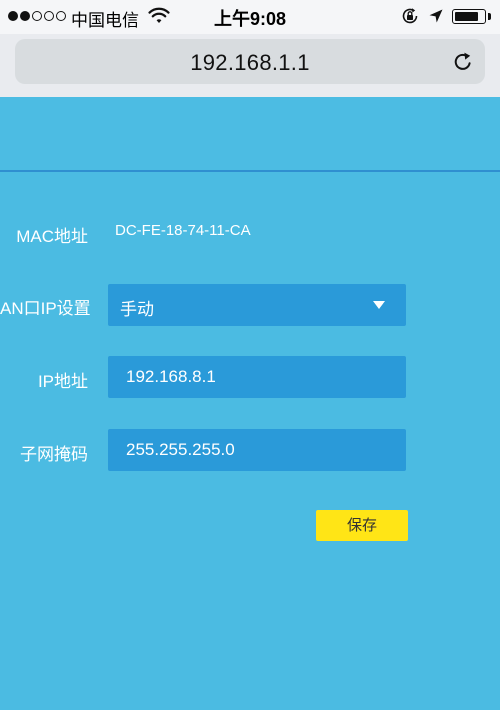  What do you see at coordinates (54, 454) in the screenshot?
I see `subnet-mask-label: 子网掩码` at bounding box center [54, 454].